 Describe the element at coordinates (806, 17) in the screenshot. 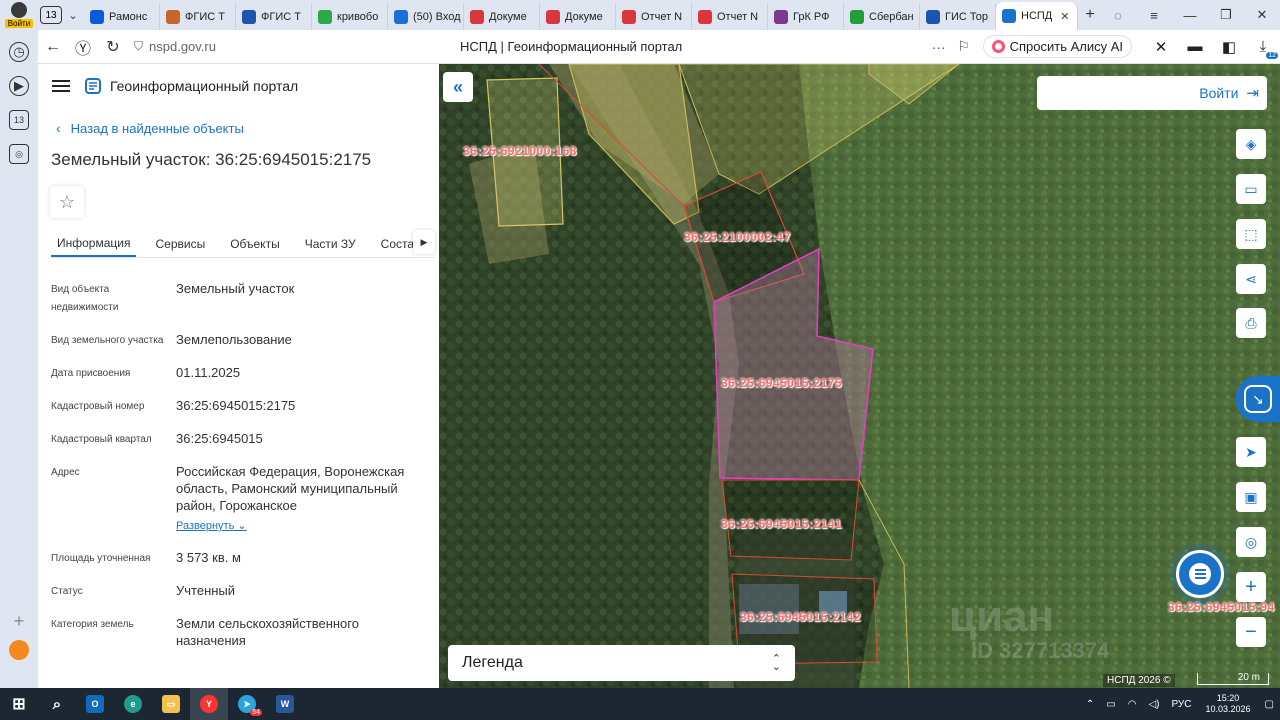

I see `browser-tab: ГрК РФ` at that location.